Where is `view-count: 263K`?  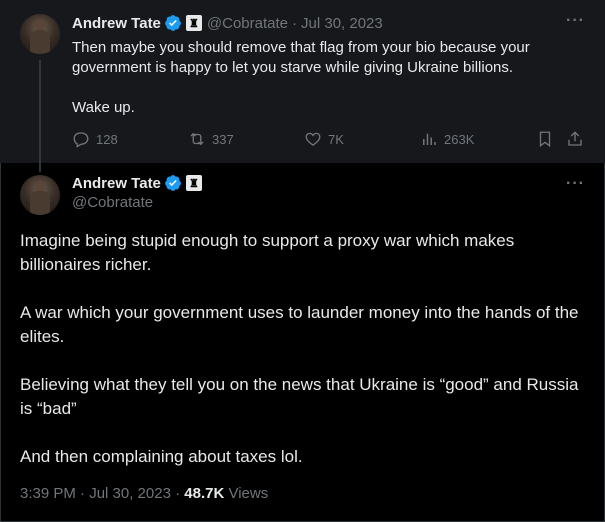
view-count: 263K is located at coordinates (459, 139).